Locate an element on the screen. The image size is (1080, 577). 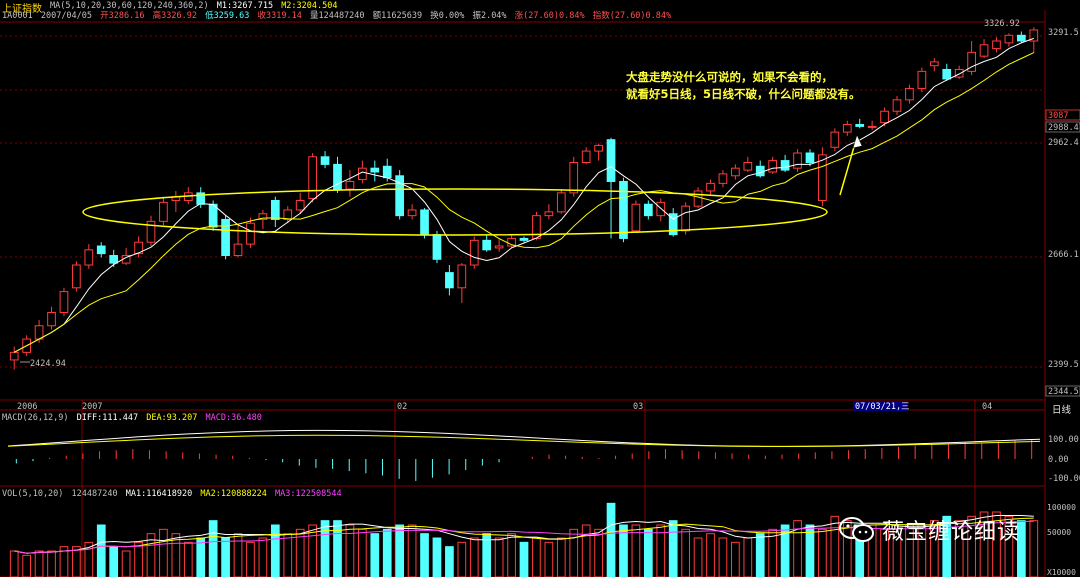
watermark: 薇宝缠论细读 is located at coordinates (929, 530).